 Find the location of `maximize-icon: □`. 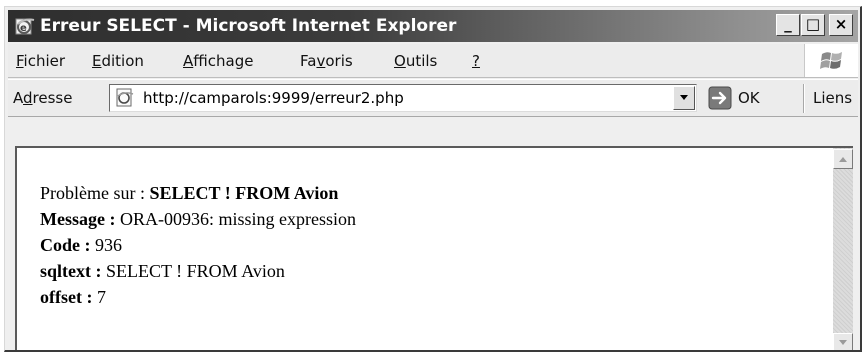

maximize-icon: □ is located at coordinates (813, 24).